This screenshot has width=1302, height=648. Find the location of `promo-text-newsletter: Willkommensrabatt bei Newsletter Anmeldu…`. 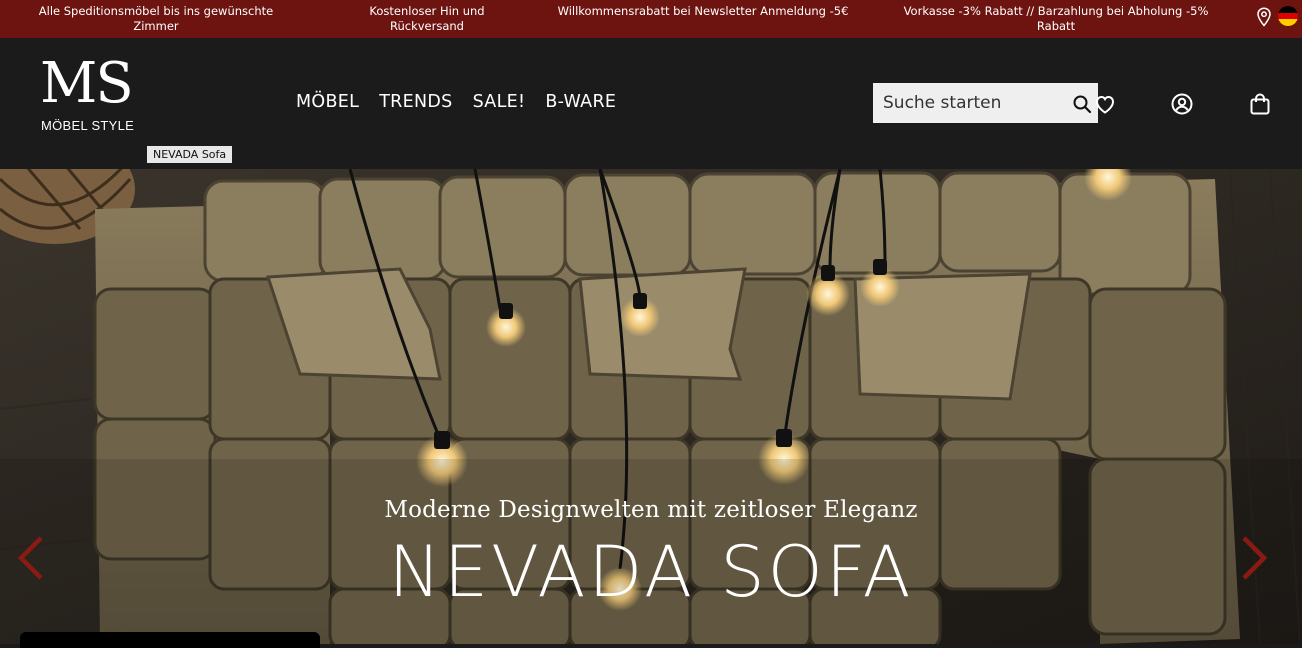

promo-text-newsletter: Willkommensrabatt bei Newsletter Anmeldu… is located at coordinates (703, 11).